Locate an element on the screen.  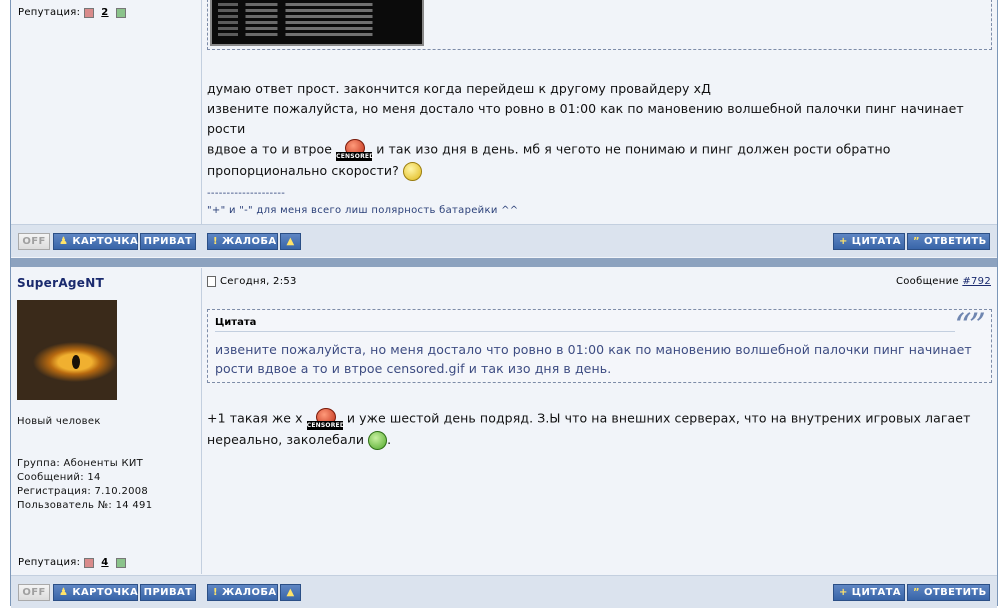
confused-smiley-icon is located at coordinates (412, 171).